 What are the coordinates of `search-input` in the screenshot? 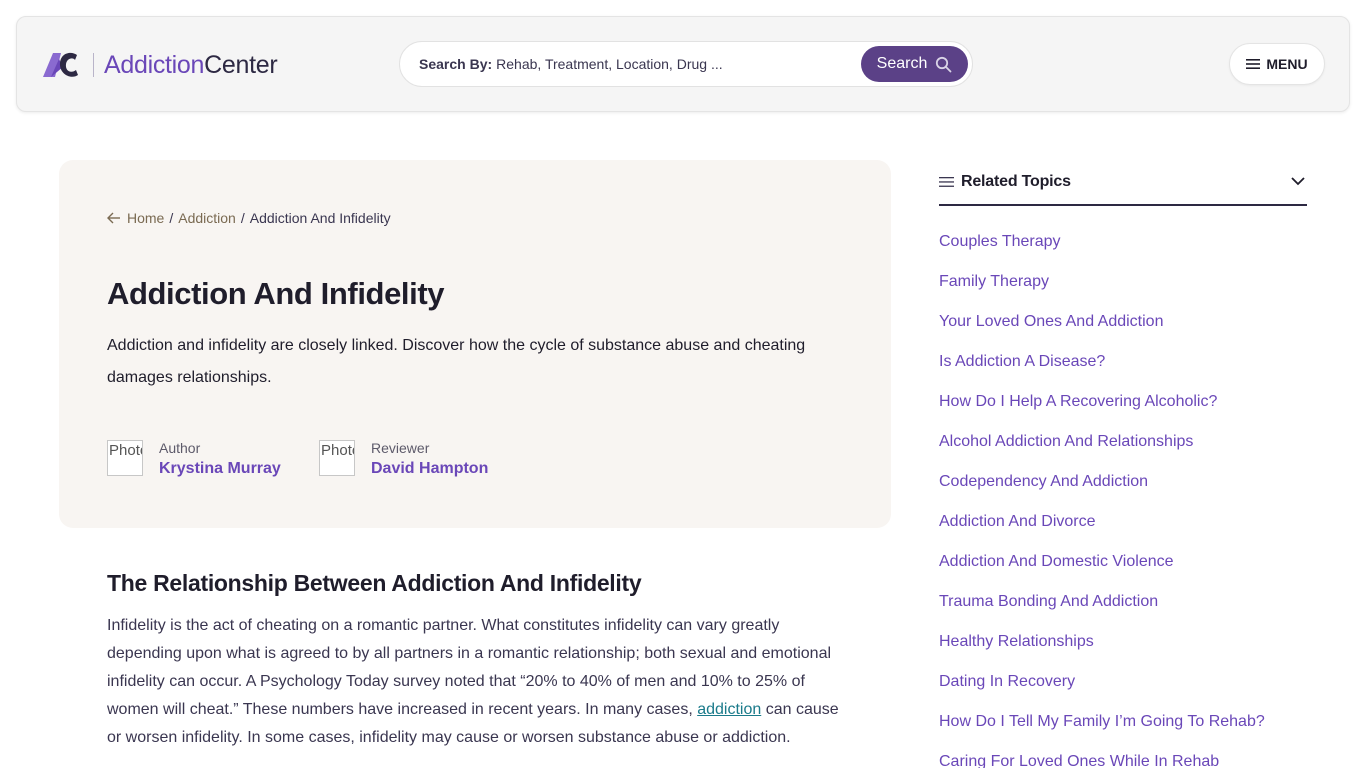 It's located at (676, 64).